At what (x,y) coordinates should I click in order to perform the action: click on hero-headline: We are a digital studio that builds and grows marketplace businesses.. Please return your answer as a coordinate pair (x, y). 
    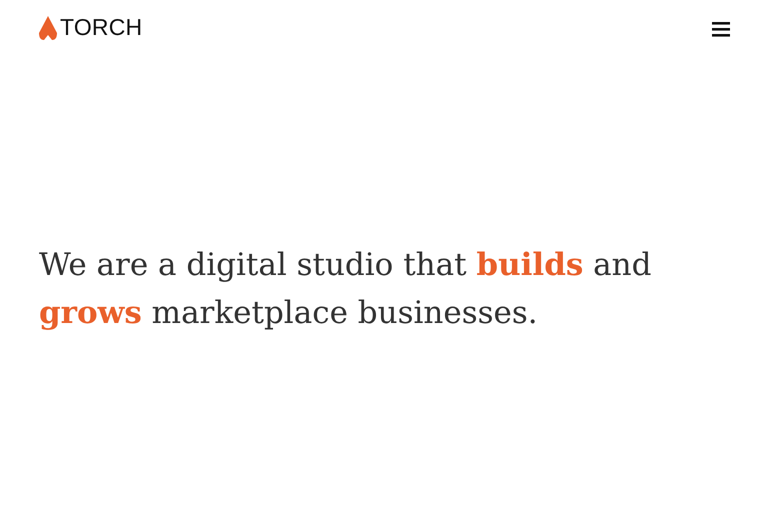
    Looking at the image, I should click on (345, 289).